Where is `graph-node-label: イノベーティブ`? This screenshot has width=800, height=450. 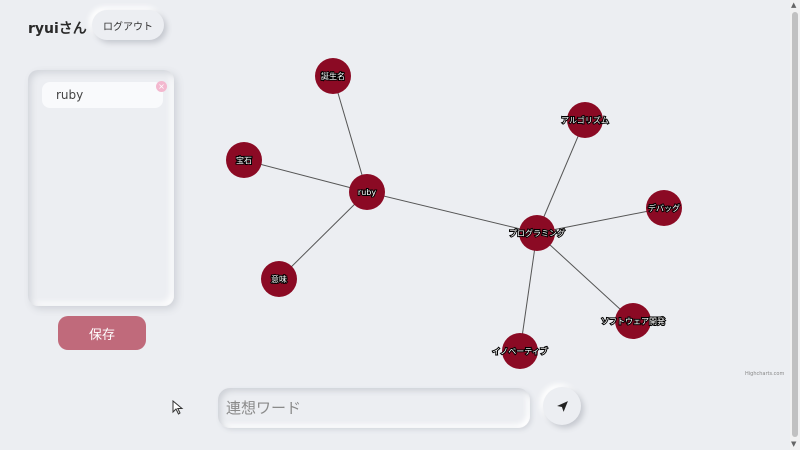 graph-node-label: イノベーティブ is located at coordinates (520, 351).